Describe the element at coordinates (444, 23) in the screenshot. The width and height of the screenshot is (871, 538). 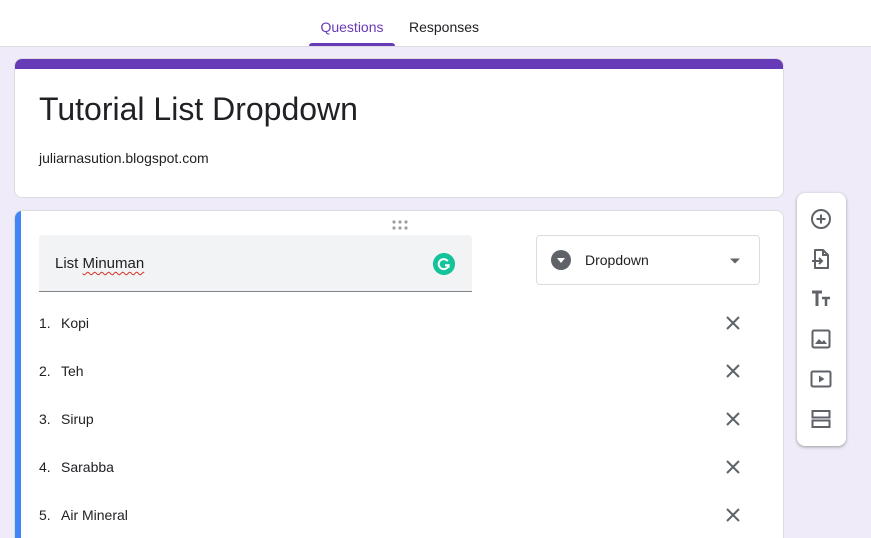
I see `tab-responses: Responses` at that location.